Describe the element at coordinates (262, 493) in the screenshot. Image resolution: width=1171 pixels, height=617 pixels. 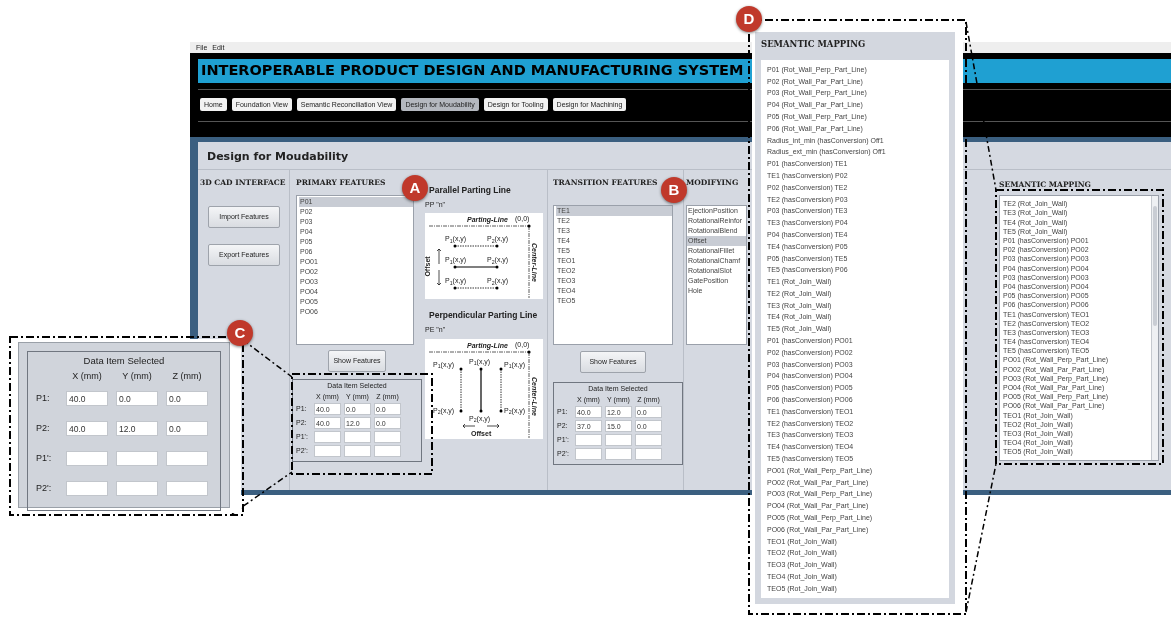
I see `leader-line` at that location.